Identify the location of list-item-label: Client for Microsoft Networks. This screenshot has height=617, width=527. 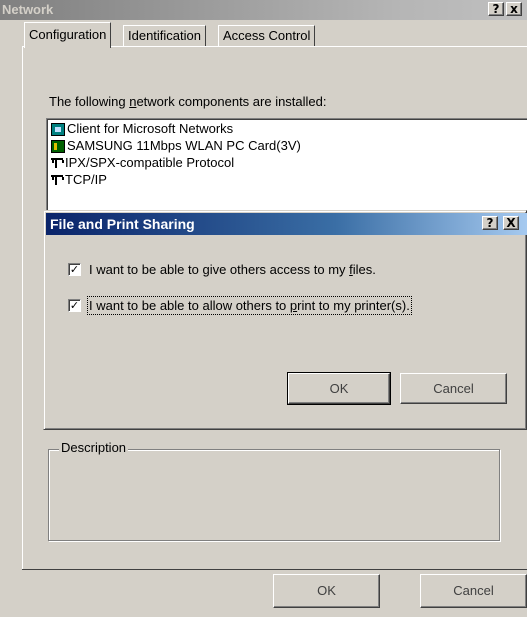
(150, 128).